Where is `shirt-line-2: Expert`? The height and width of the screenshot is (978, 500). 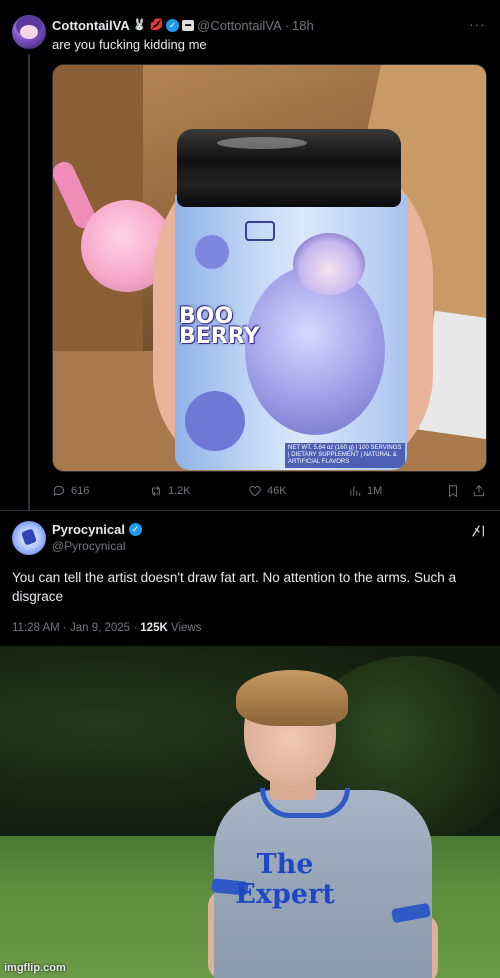
shirt-line-2: Expert is located at coordinates (285, 894).